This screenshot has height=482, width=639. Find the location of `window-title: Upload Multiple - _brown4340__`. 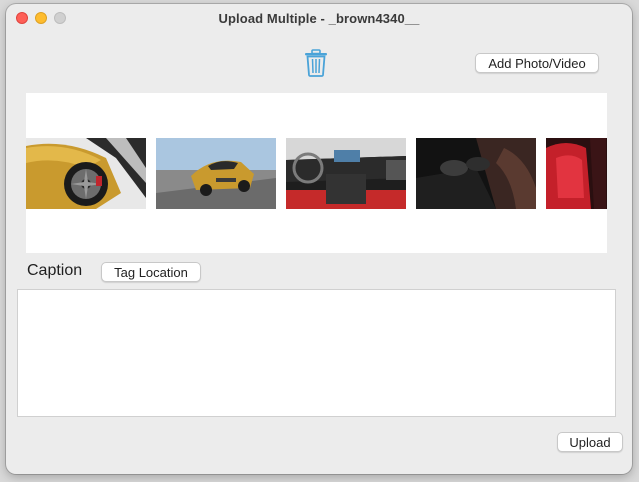

window-title: Upload Multiple - _brown4340__ is located at coordinates (319, 18).